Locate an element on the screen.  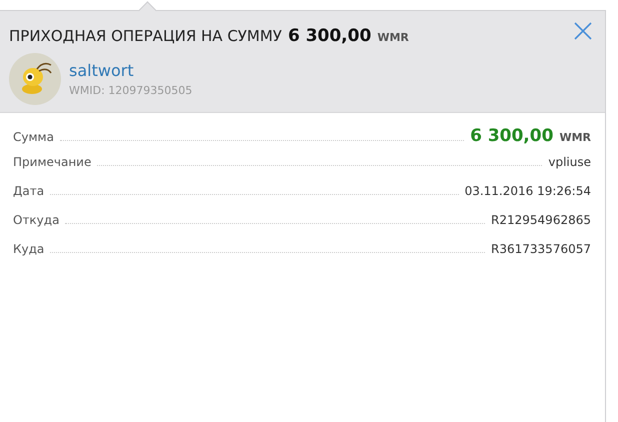
detail-value: vpliuse is located at coordinates (569, 162).